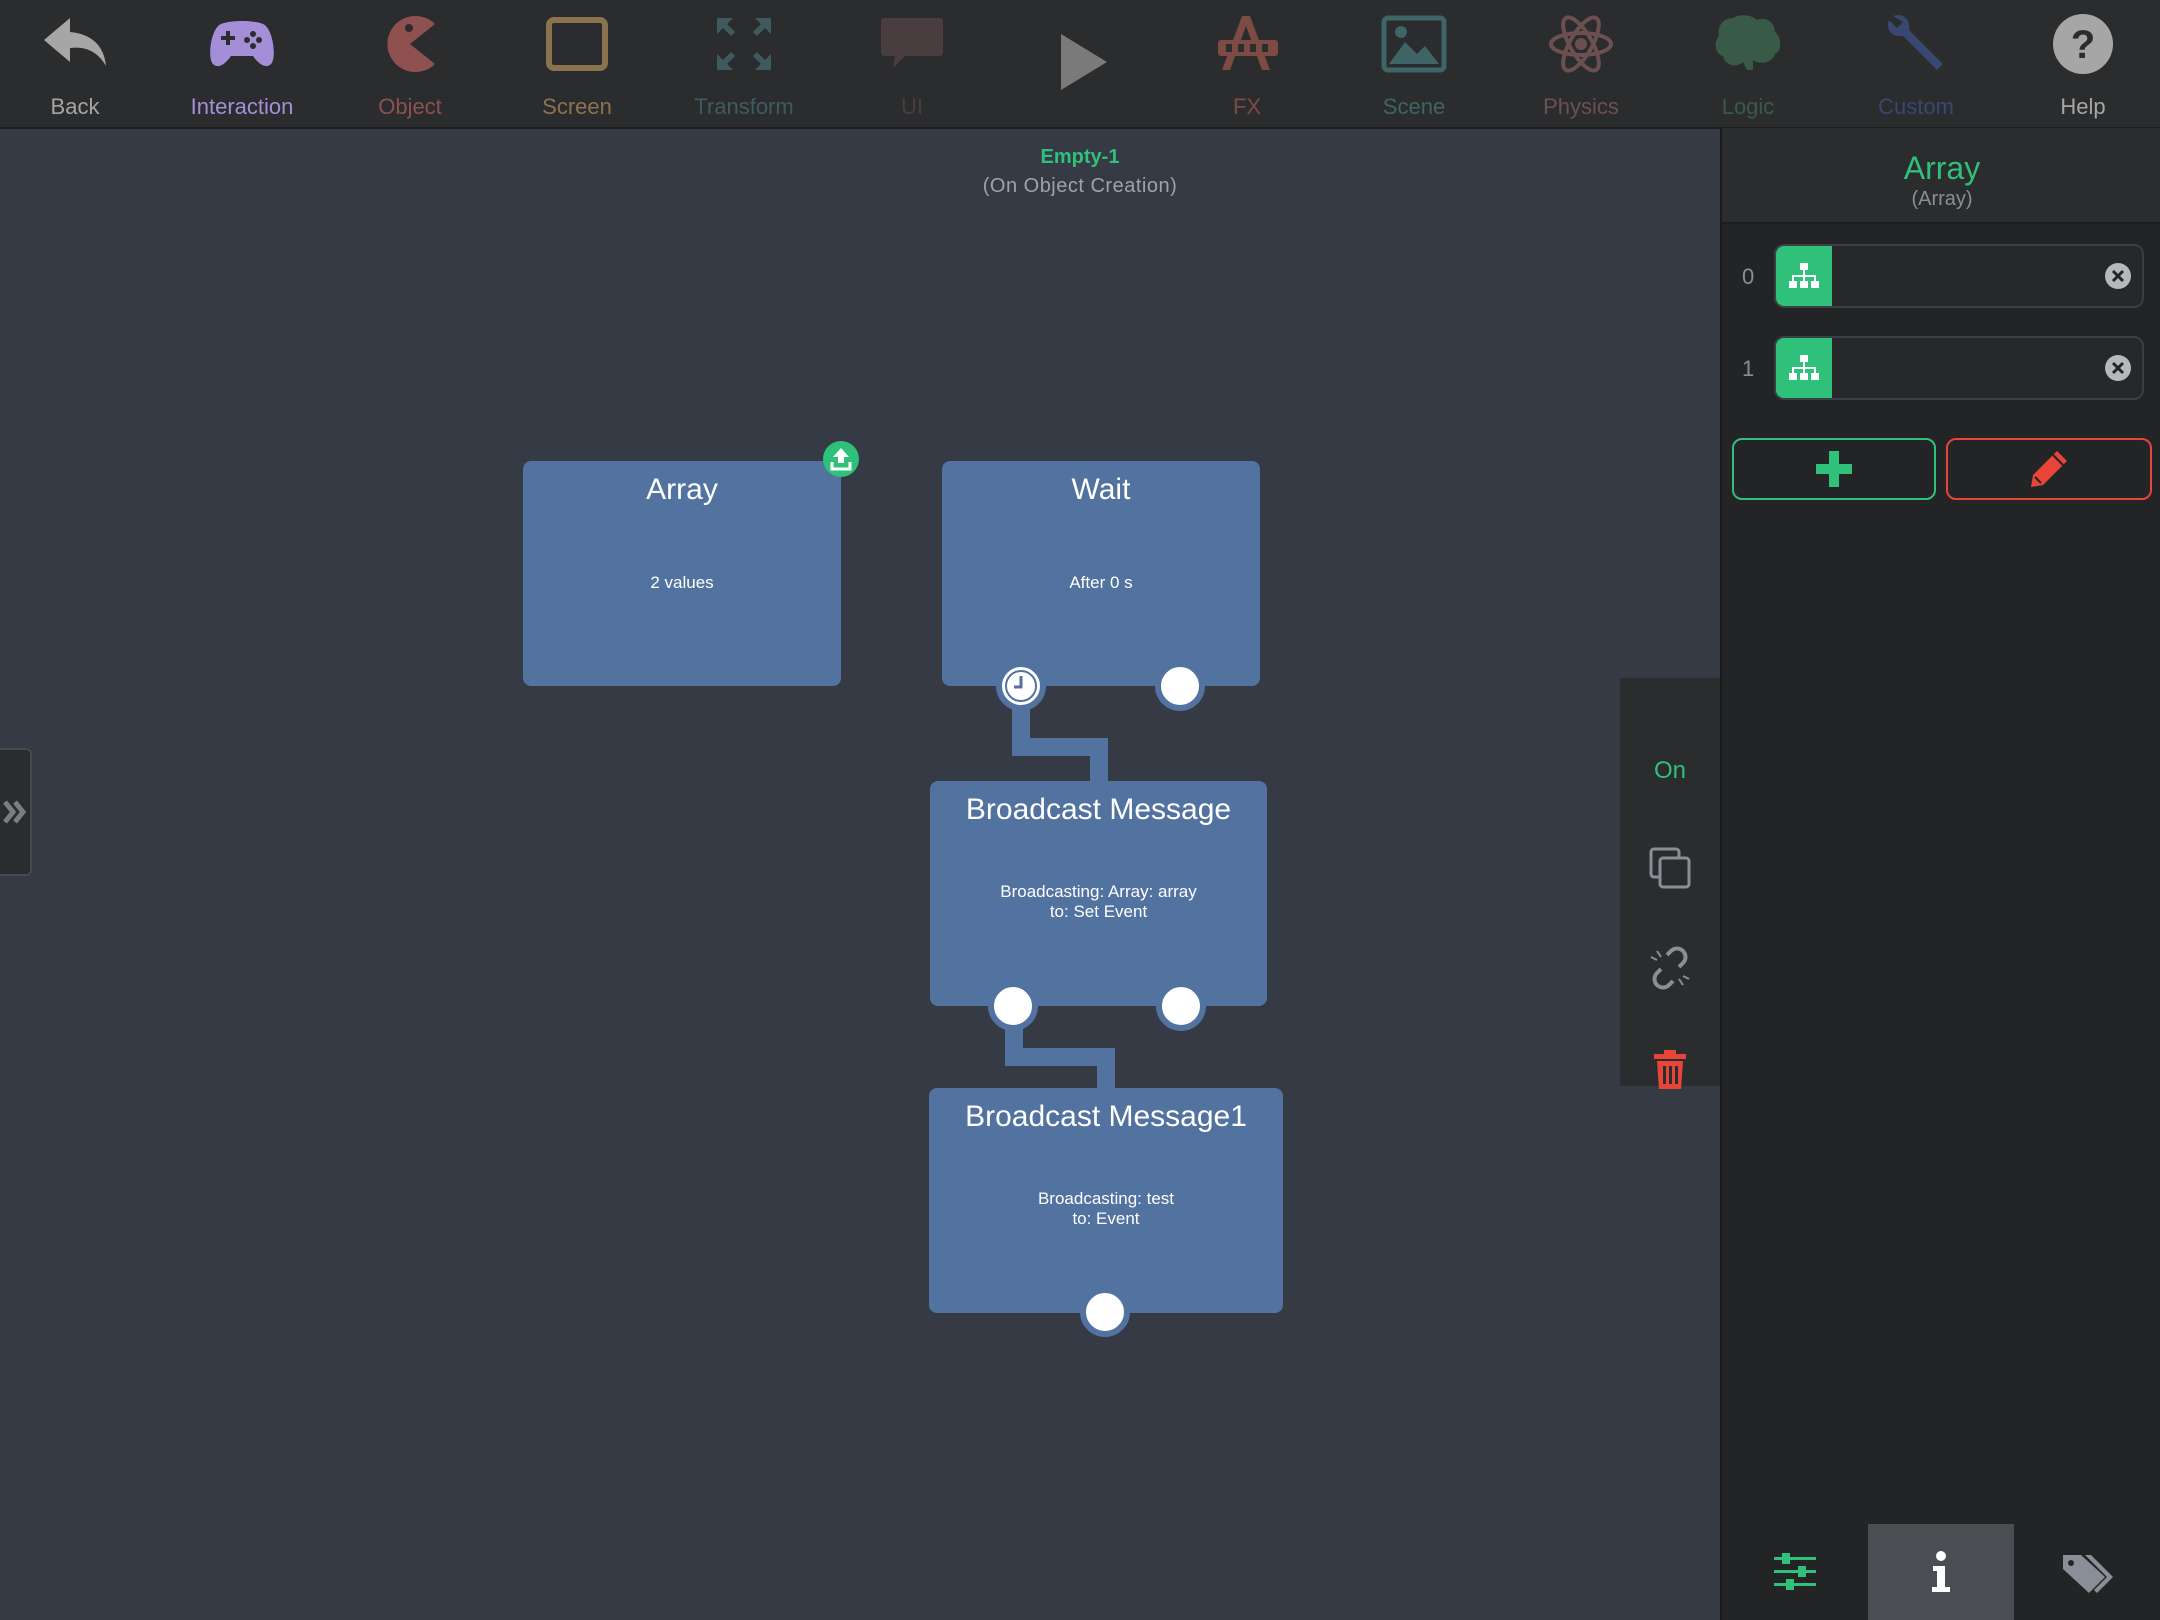 Image resolution: width=2160 pixels, height=1620 pixels. I want to click on array-item-row: 1, so click(1941, 368).